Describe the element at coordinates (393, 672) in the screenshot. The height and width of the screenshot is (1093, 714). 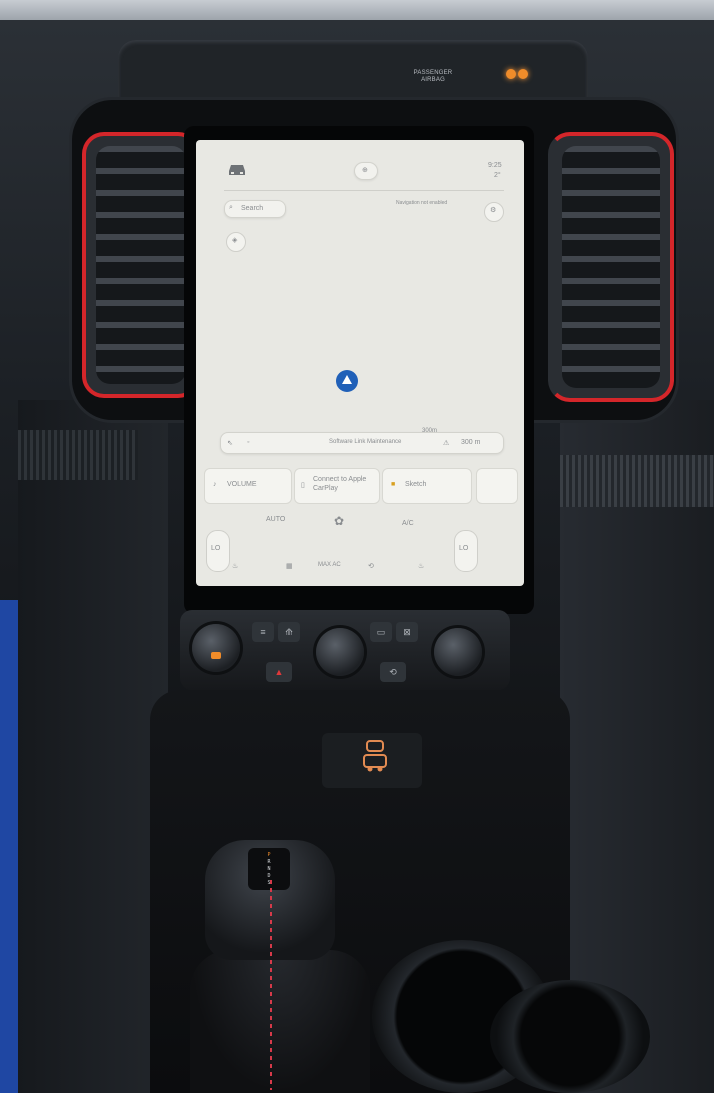
I see `recirculation-button: ⟲` at that location.